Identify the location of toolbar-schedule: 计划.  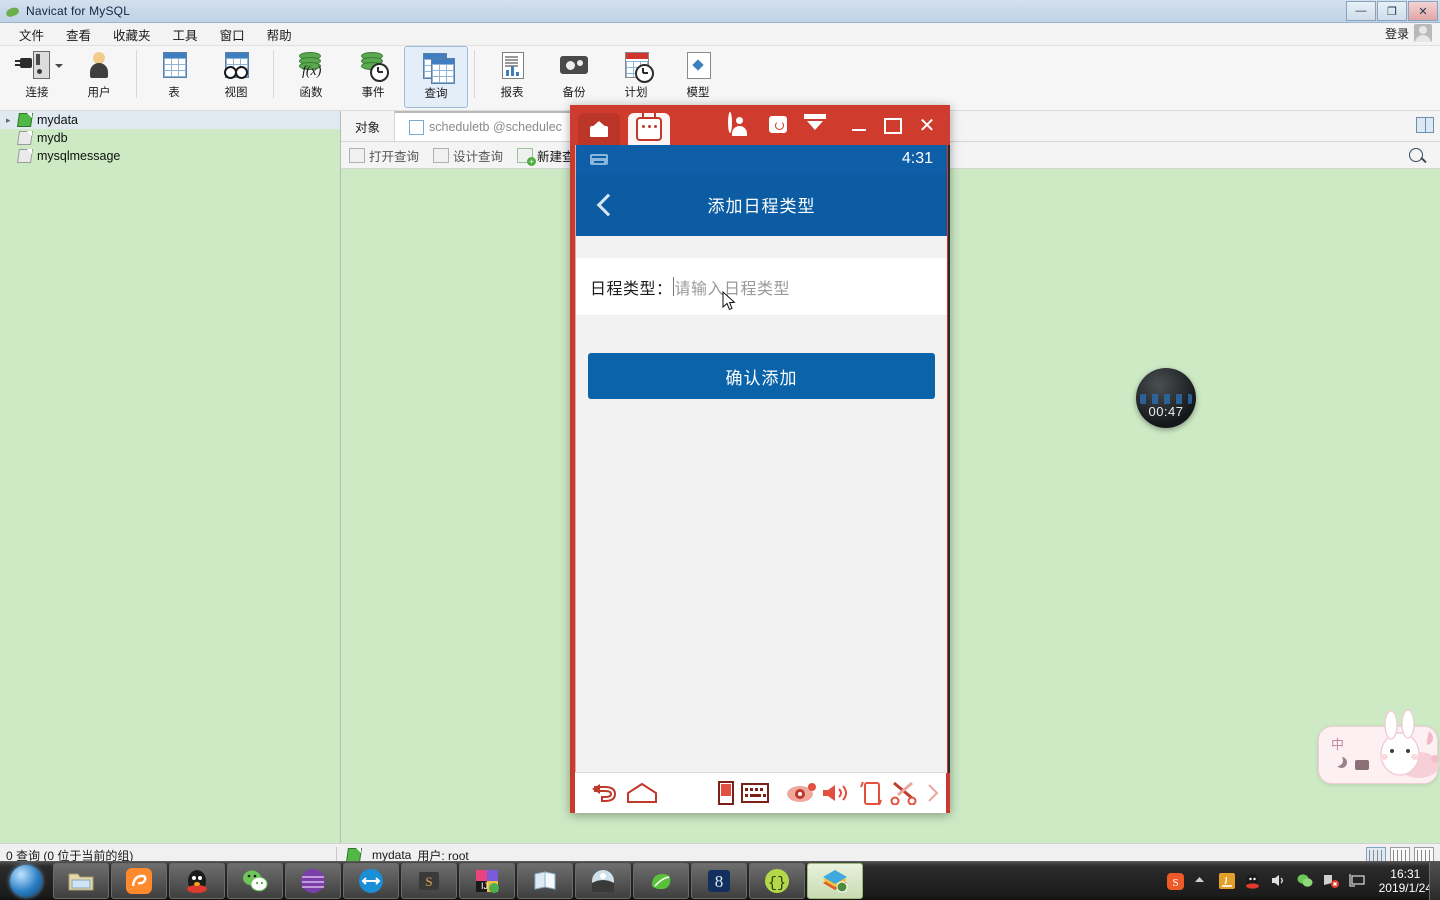
(636, 78).